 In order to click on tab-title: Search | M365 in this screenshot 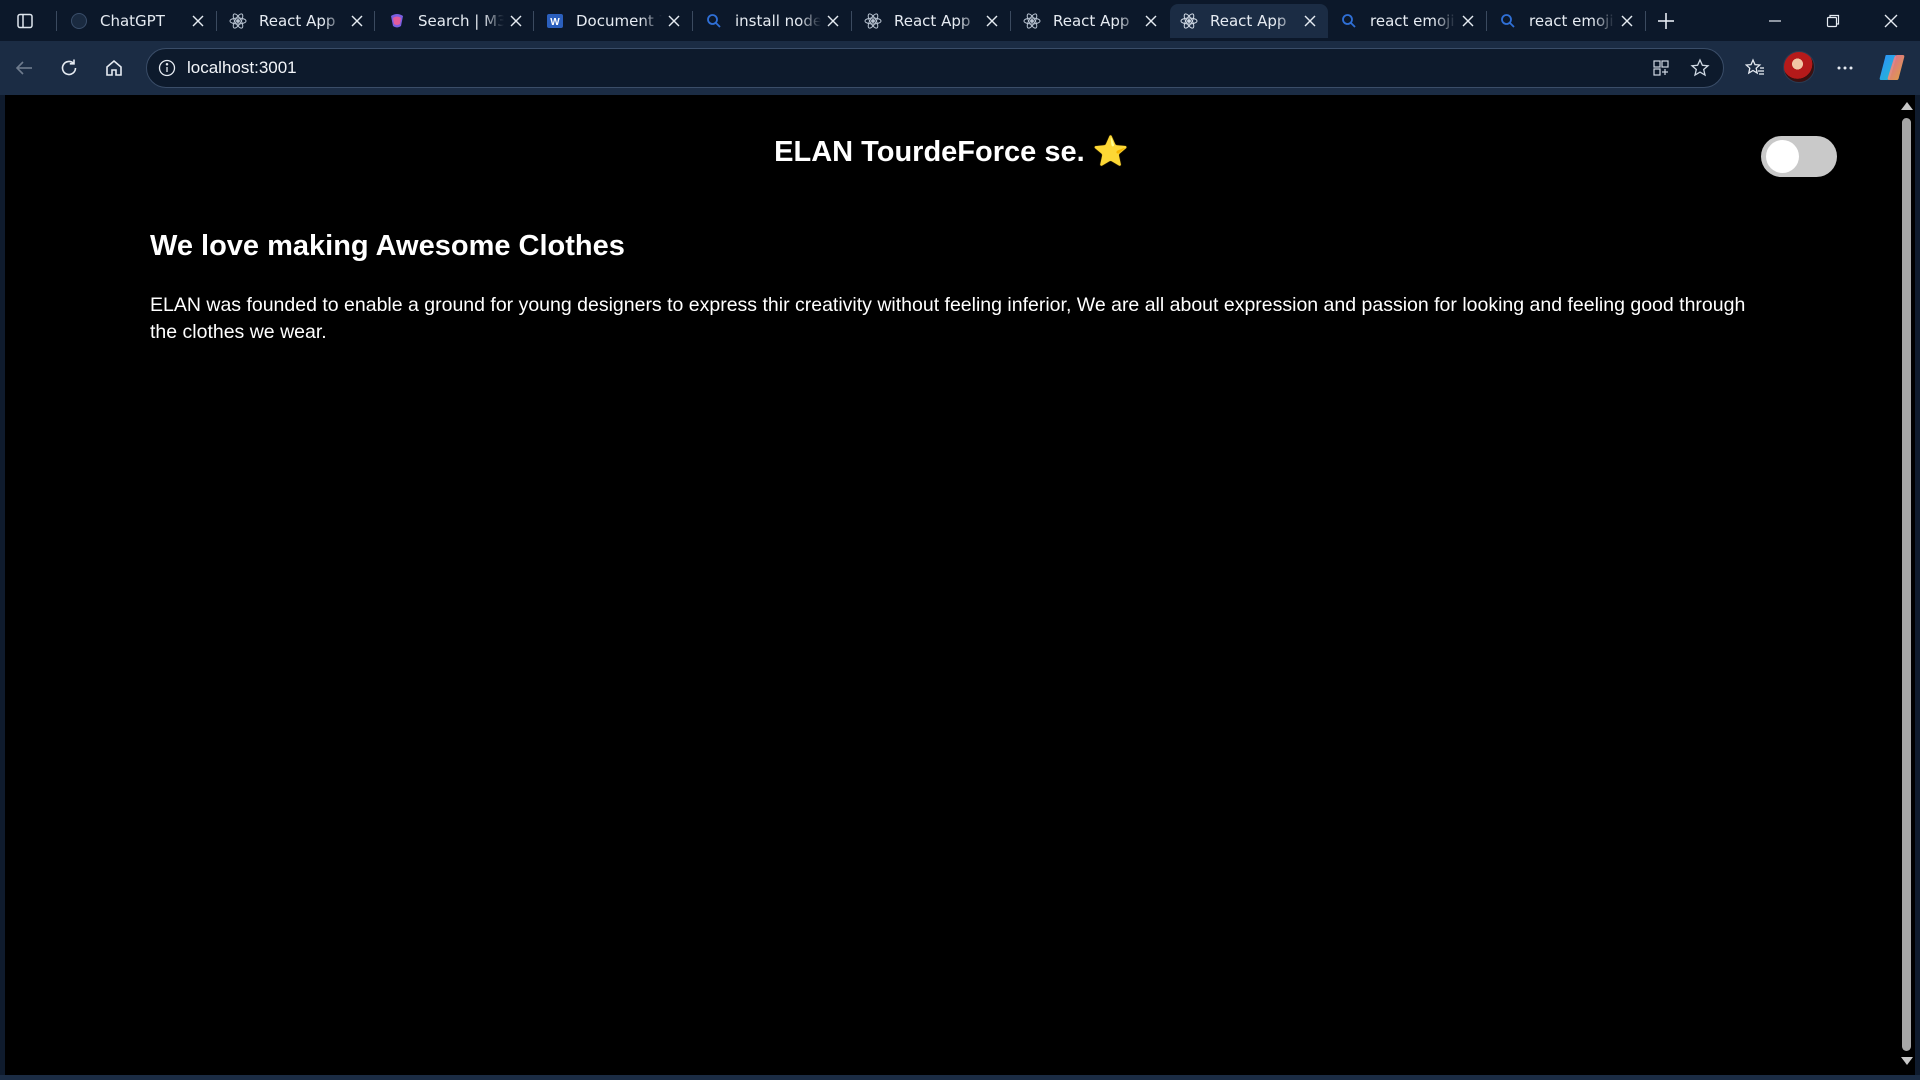, I will do `click(461, 21)`.